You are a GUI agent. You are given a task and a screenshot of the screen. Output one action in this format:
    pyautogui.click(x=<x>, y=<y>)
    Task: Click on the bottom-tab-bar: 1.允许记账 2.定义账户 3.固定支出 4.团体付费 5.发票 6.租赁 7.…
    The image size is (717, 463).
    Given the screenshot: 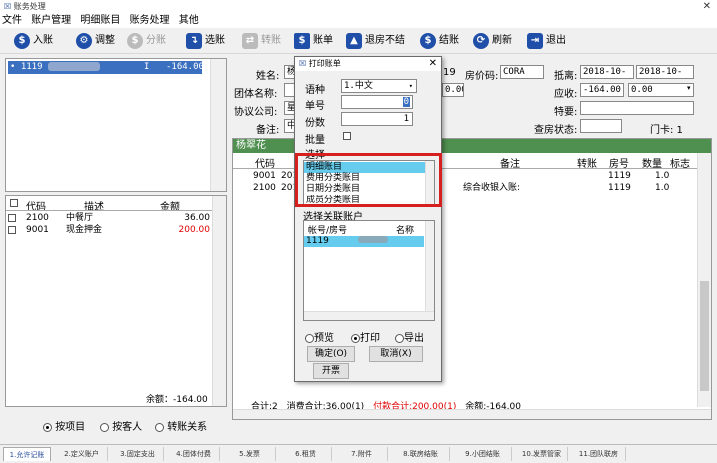 What is the action you would take?
    pyautogui.click(x=358, y=453)
    